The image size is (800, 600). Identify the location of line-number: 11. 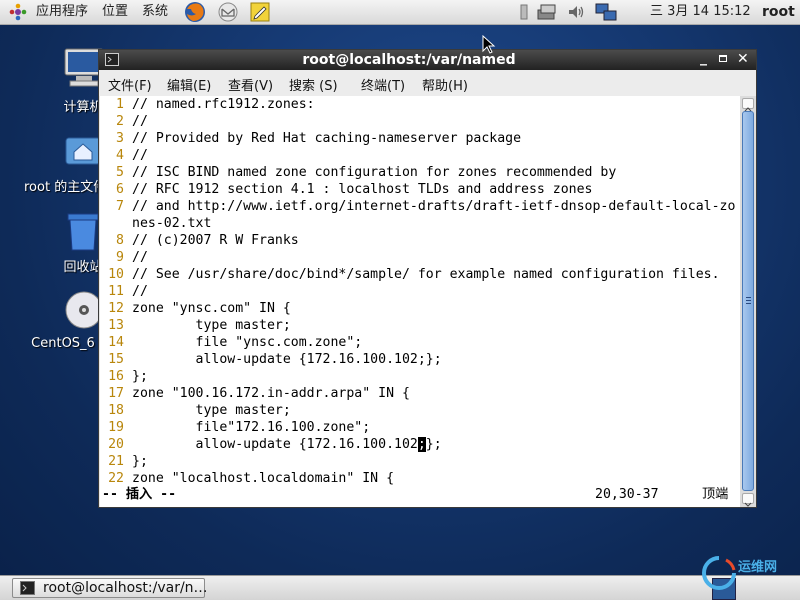
(116, 291).